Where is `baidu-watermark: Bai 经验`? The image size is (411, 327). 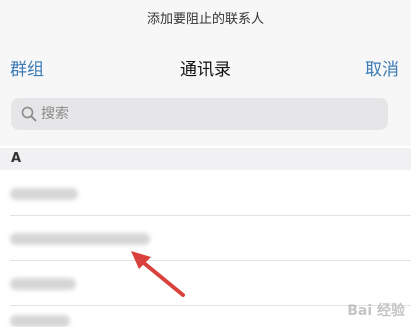 baidu-watermark: Bai 经验 is located at coordinates (376, 310).